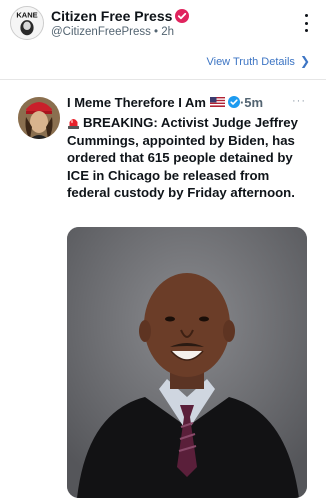 Image resolution: width=326 pixels, height=500 pixels. What do you see at coordinates (113, 32) in the screenshot?
I see `author-handle-time: @CitizenFreePress • 2h` at bounding box center [113, 32].